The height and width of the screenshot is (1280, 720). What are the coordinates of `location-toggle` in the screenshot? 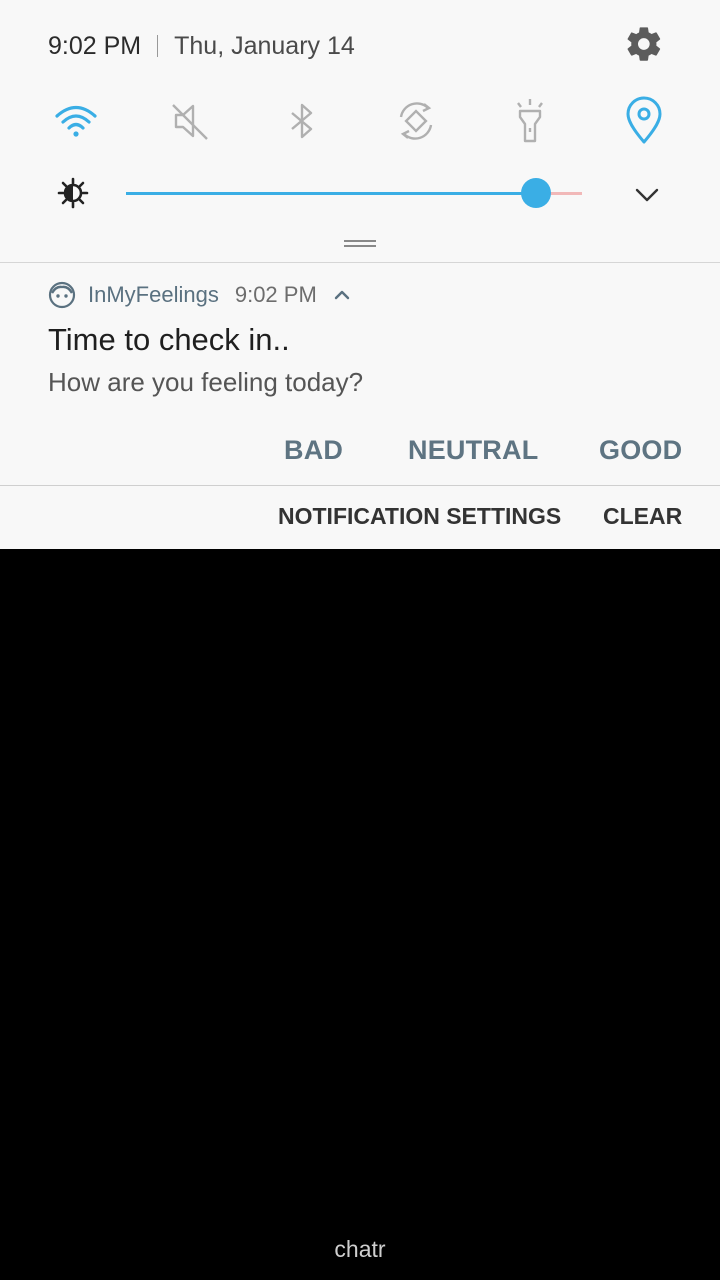 It's located at (644, 121).